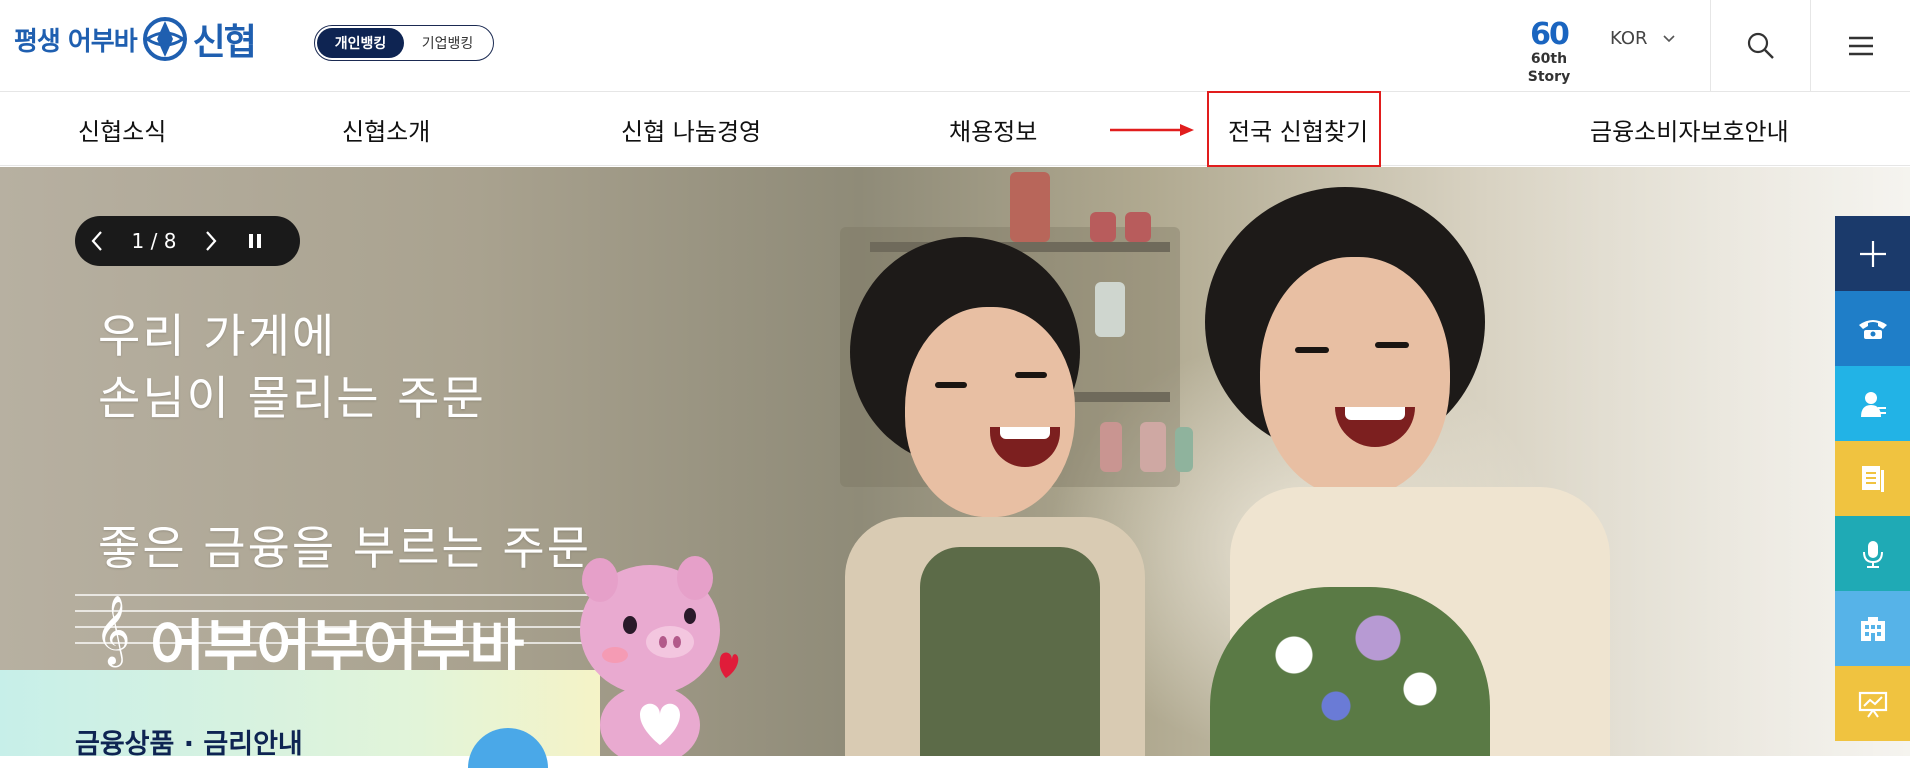 Image resolution: width=1910 pixels, height=768 pixels. What do you see at coordinates (1689, 129) in the screenshot?
I see `nav-item-consumer-protection: 금융소비자보호안내` at bounding box center [1689, 129].